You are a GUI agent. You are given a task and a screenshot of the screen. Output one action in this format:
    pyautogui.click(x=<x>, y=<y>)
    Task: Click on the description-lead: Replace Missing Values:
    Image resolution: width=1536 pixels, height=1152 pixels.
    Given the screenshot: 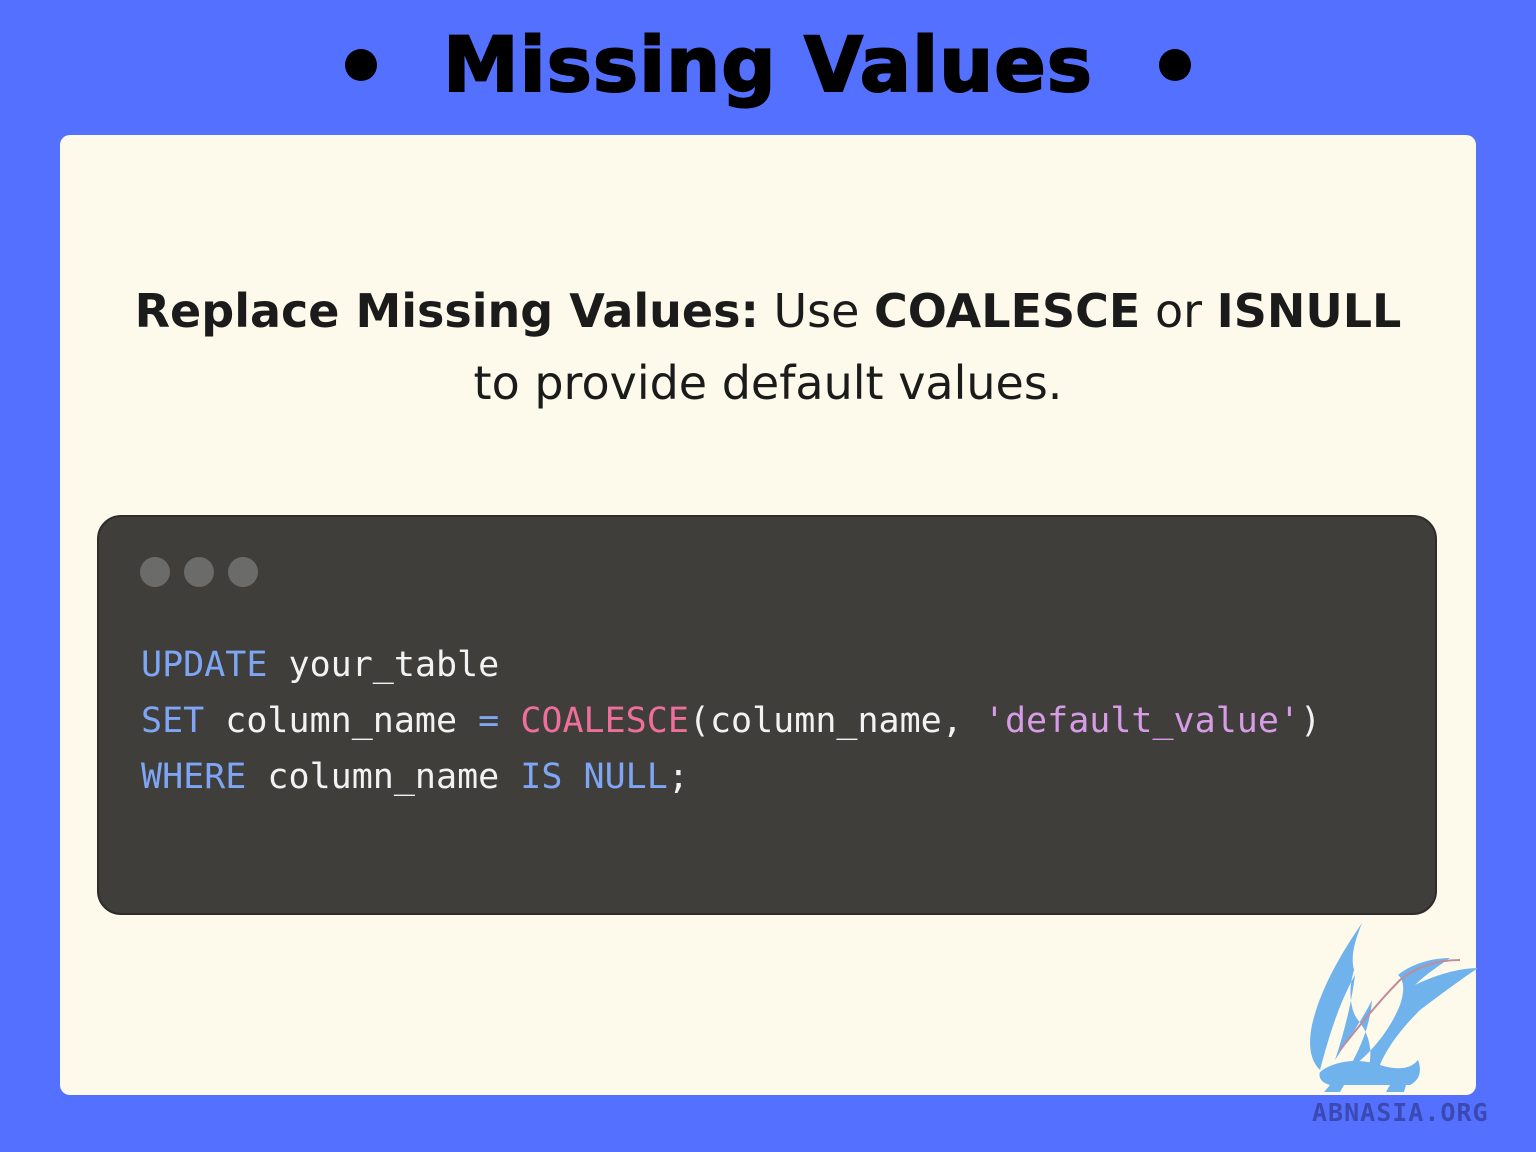 What is the action you would take?
    pyautogui.click(x=446, y=311)
    